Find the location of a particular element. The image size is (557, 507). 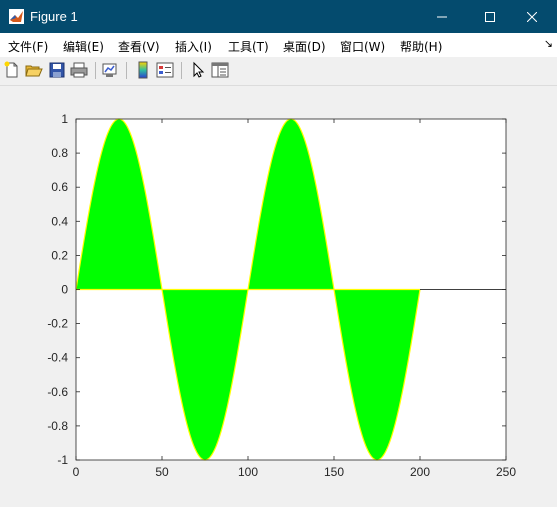

new-figure-icon is located at coordinates (12, 70).